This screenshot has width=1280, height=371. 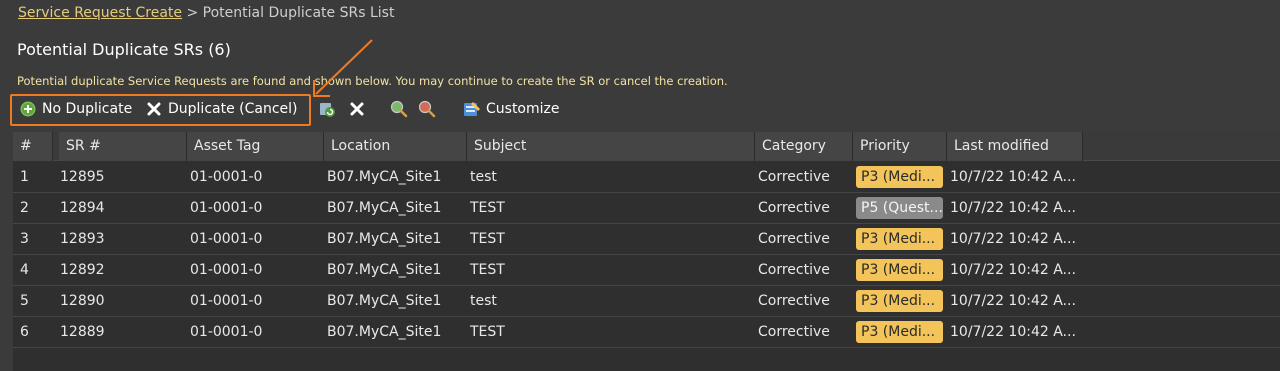 I want to click on refresh-button, so click(x=327, y=109).